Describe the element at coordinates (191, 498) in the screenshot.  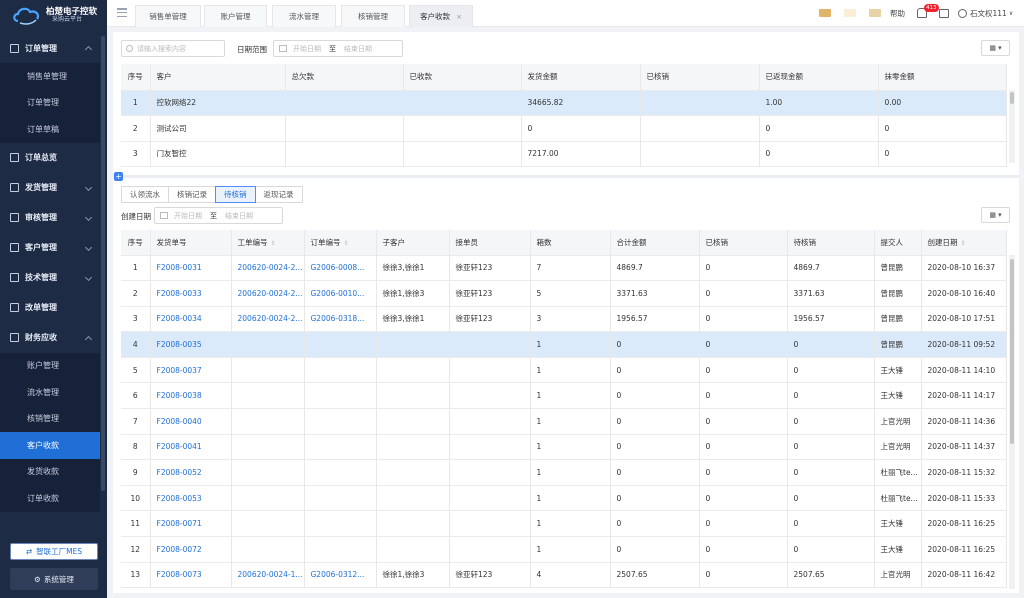
I see `table-link-cell: F2008-0053` at that location.